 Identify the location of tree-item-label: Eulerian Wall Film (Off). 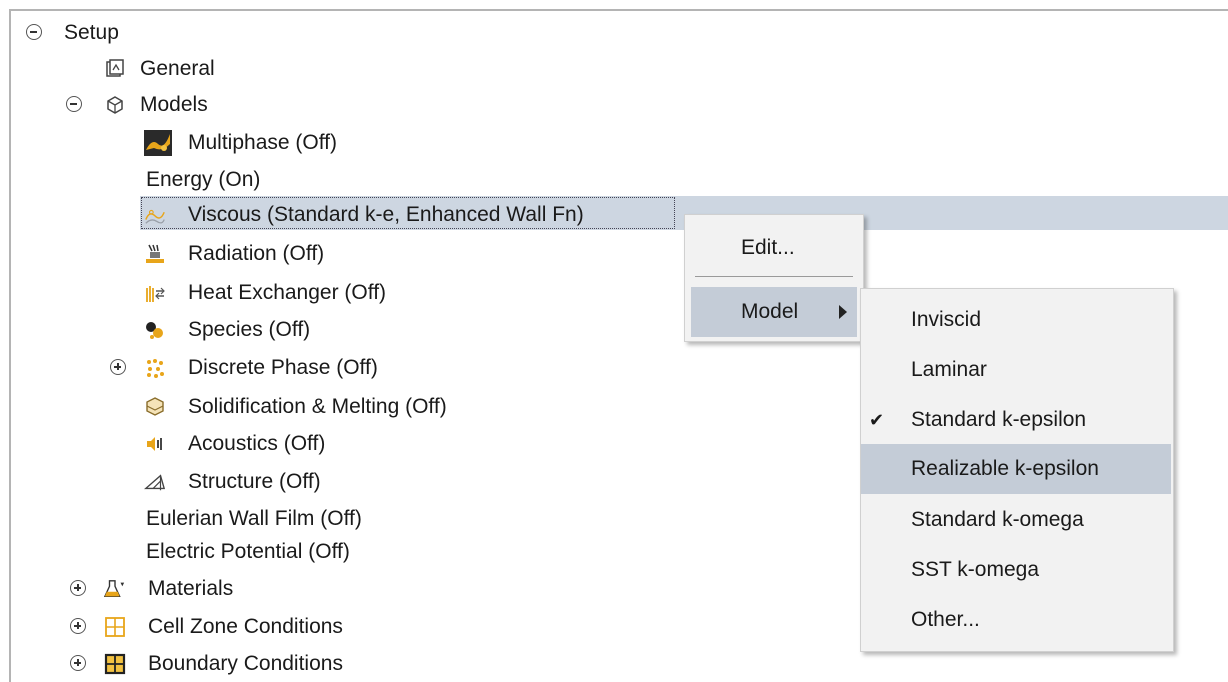
(254, 518).